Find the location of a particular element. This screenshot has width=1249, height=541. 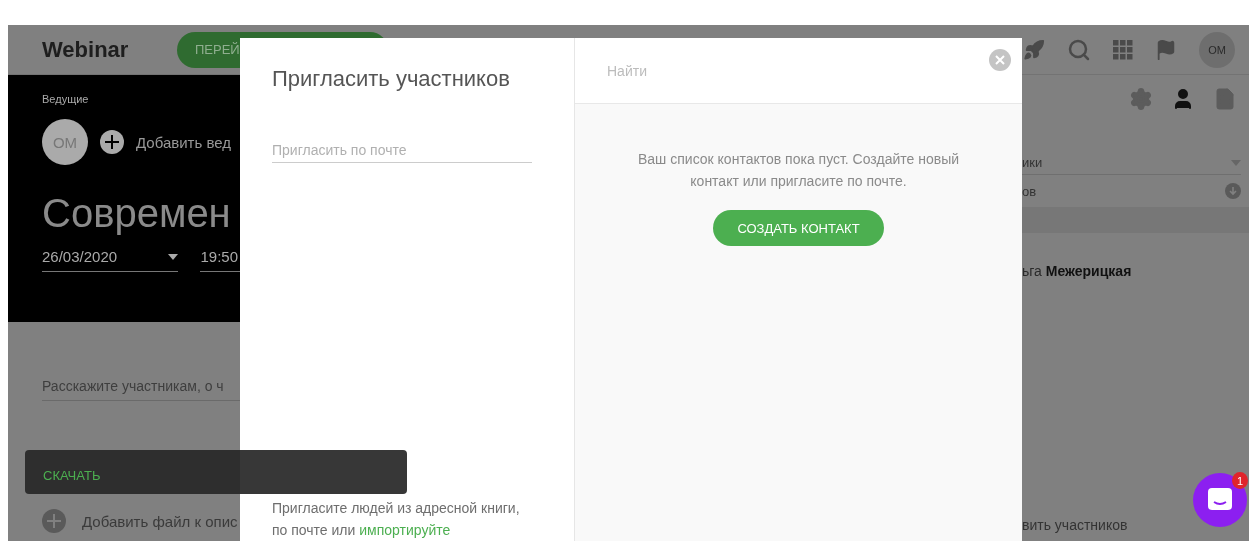

user-avatar: ОМ is located at coordinates (1217, 49).